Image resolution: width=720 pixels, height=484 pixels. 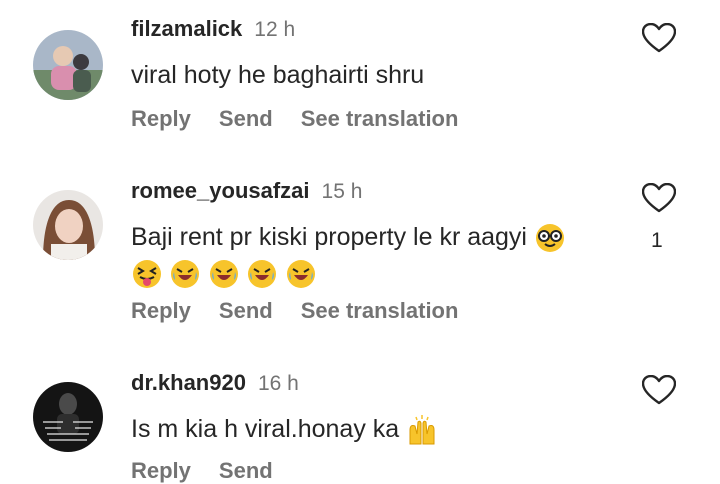 What do you see at coordinates (278, 383) in the screenshot?
I see `timestamp: 16 h` at bounding box center [278, 383].